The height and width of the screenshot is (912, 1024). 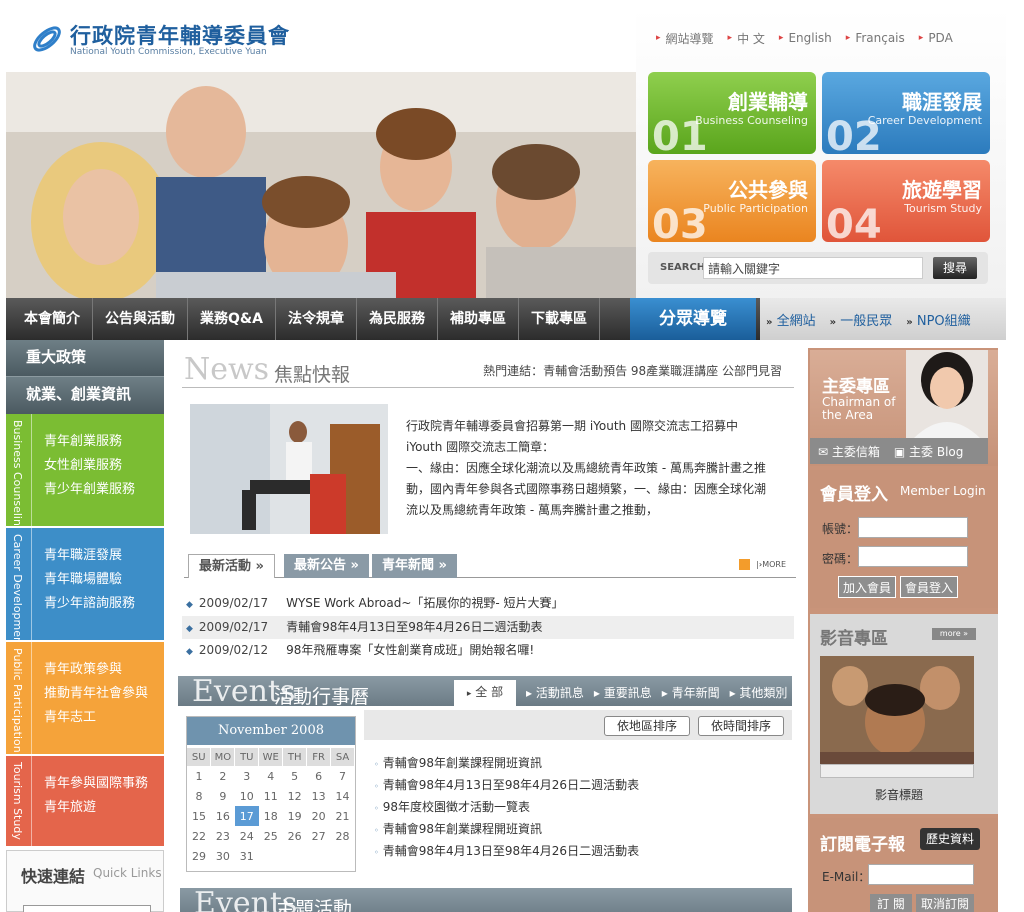 What do you see at coordinates (199, 836) in the screenshot?
I see `calendar-day: 22` at bounding box center [199, 836].